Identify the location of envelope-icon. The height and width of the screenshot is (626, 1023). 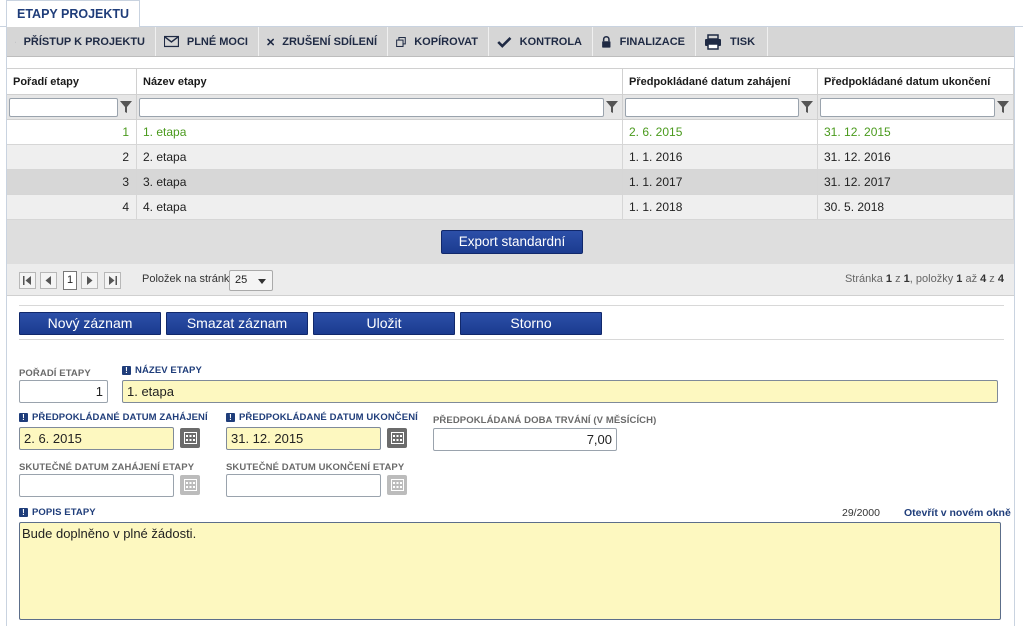
(171, 41).